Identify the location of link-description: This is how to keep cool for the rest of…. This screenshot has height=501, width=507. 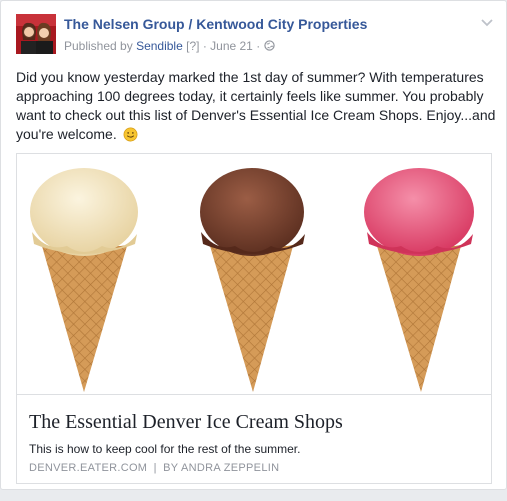
(165, 449).